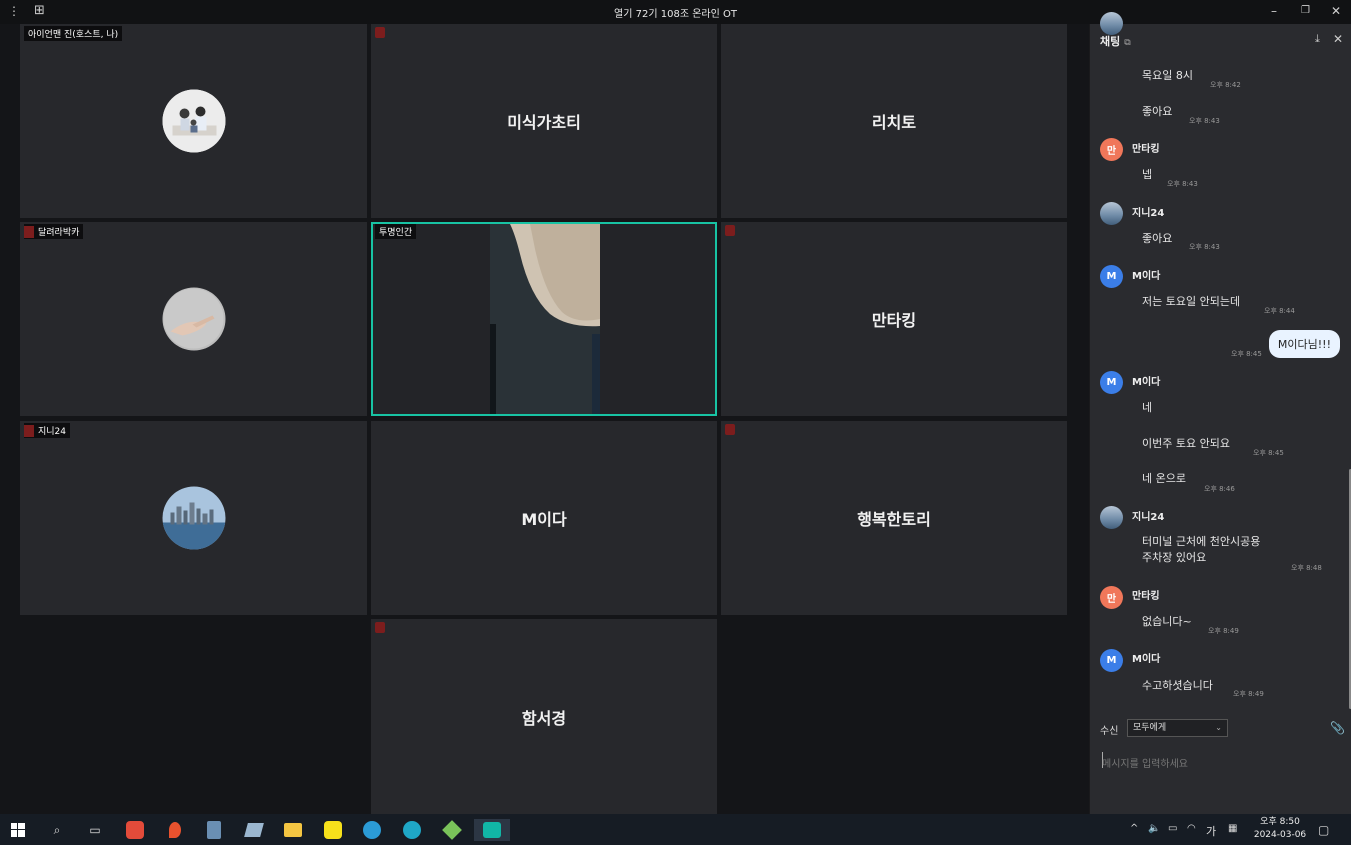 The height and width of the screenshot is (845, 1351). I want to click on video-tile-8: M이다, so click(544, 518).